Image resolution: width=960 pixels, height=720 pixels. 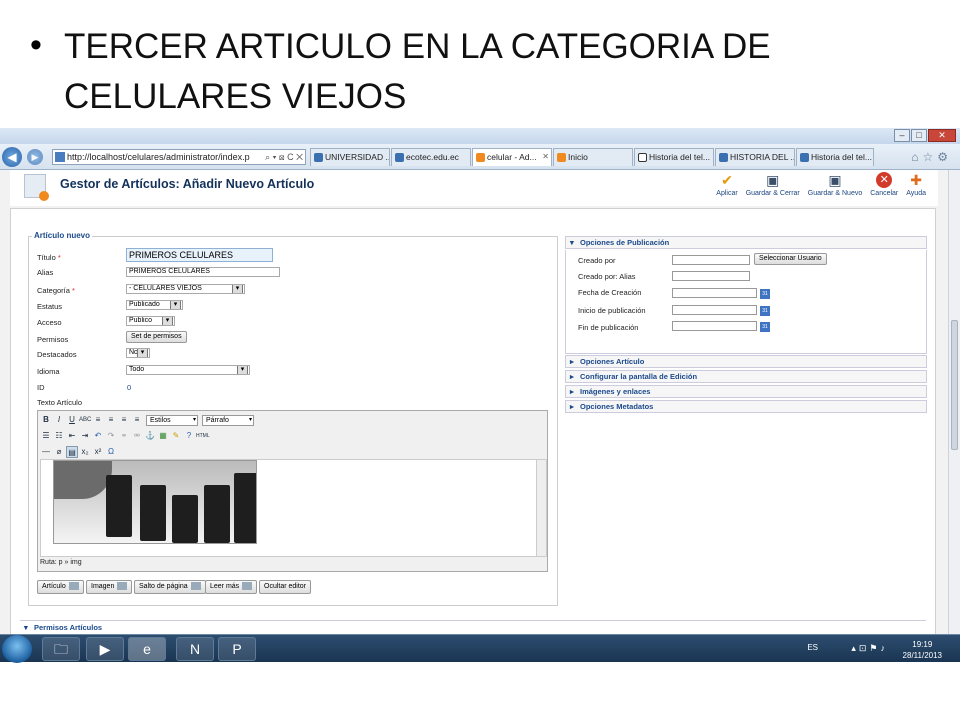 What do you see at coordinates (137, 420) in the screenshot?
I see `align-justify-icon: ≡` at bounding box center [137, 420].